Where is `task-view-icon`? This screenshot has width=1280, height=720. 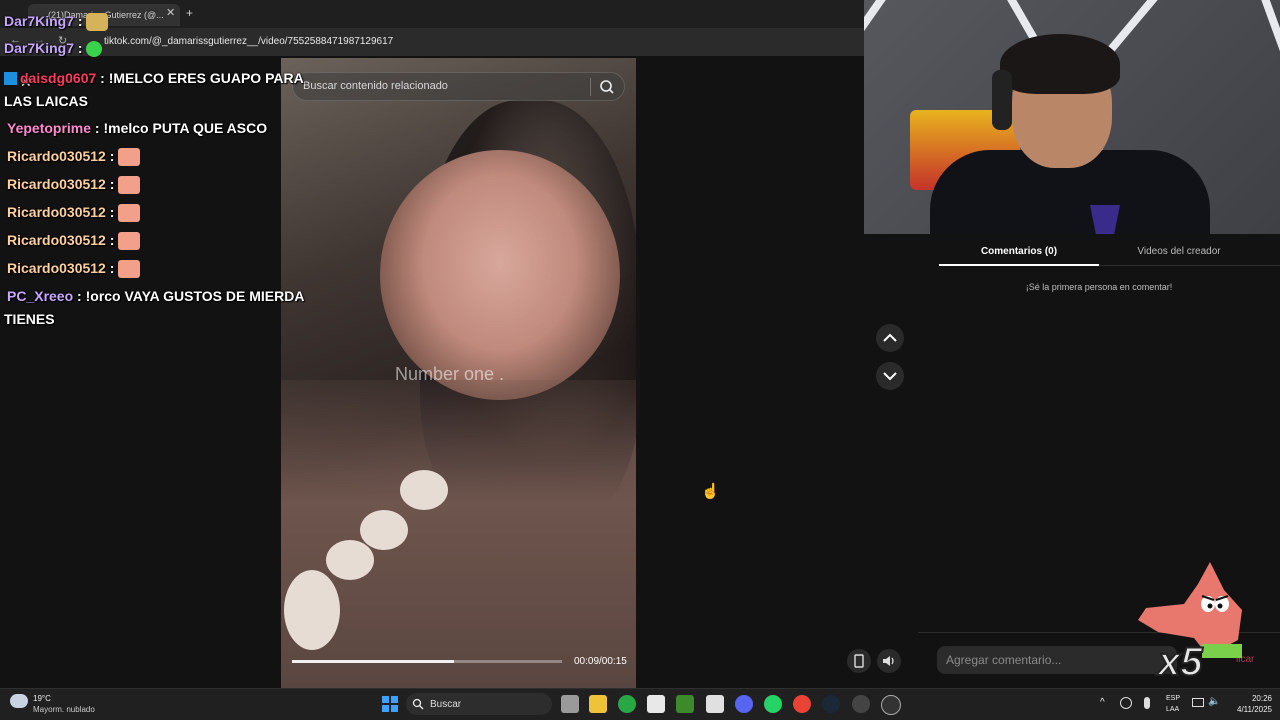
task-view-icon is located at coordinates (570, 704).